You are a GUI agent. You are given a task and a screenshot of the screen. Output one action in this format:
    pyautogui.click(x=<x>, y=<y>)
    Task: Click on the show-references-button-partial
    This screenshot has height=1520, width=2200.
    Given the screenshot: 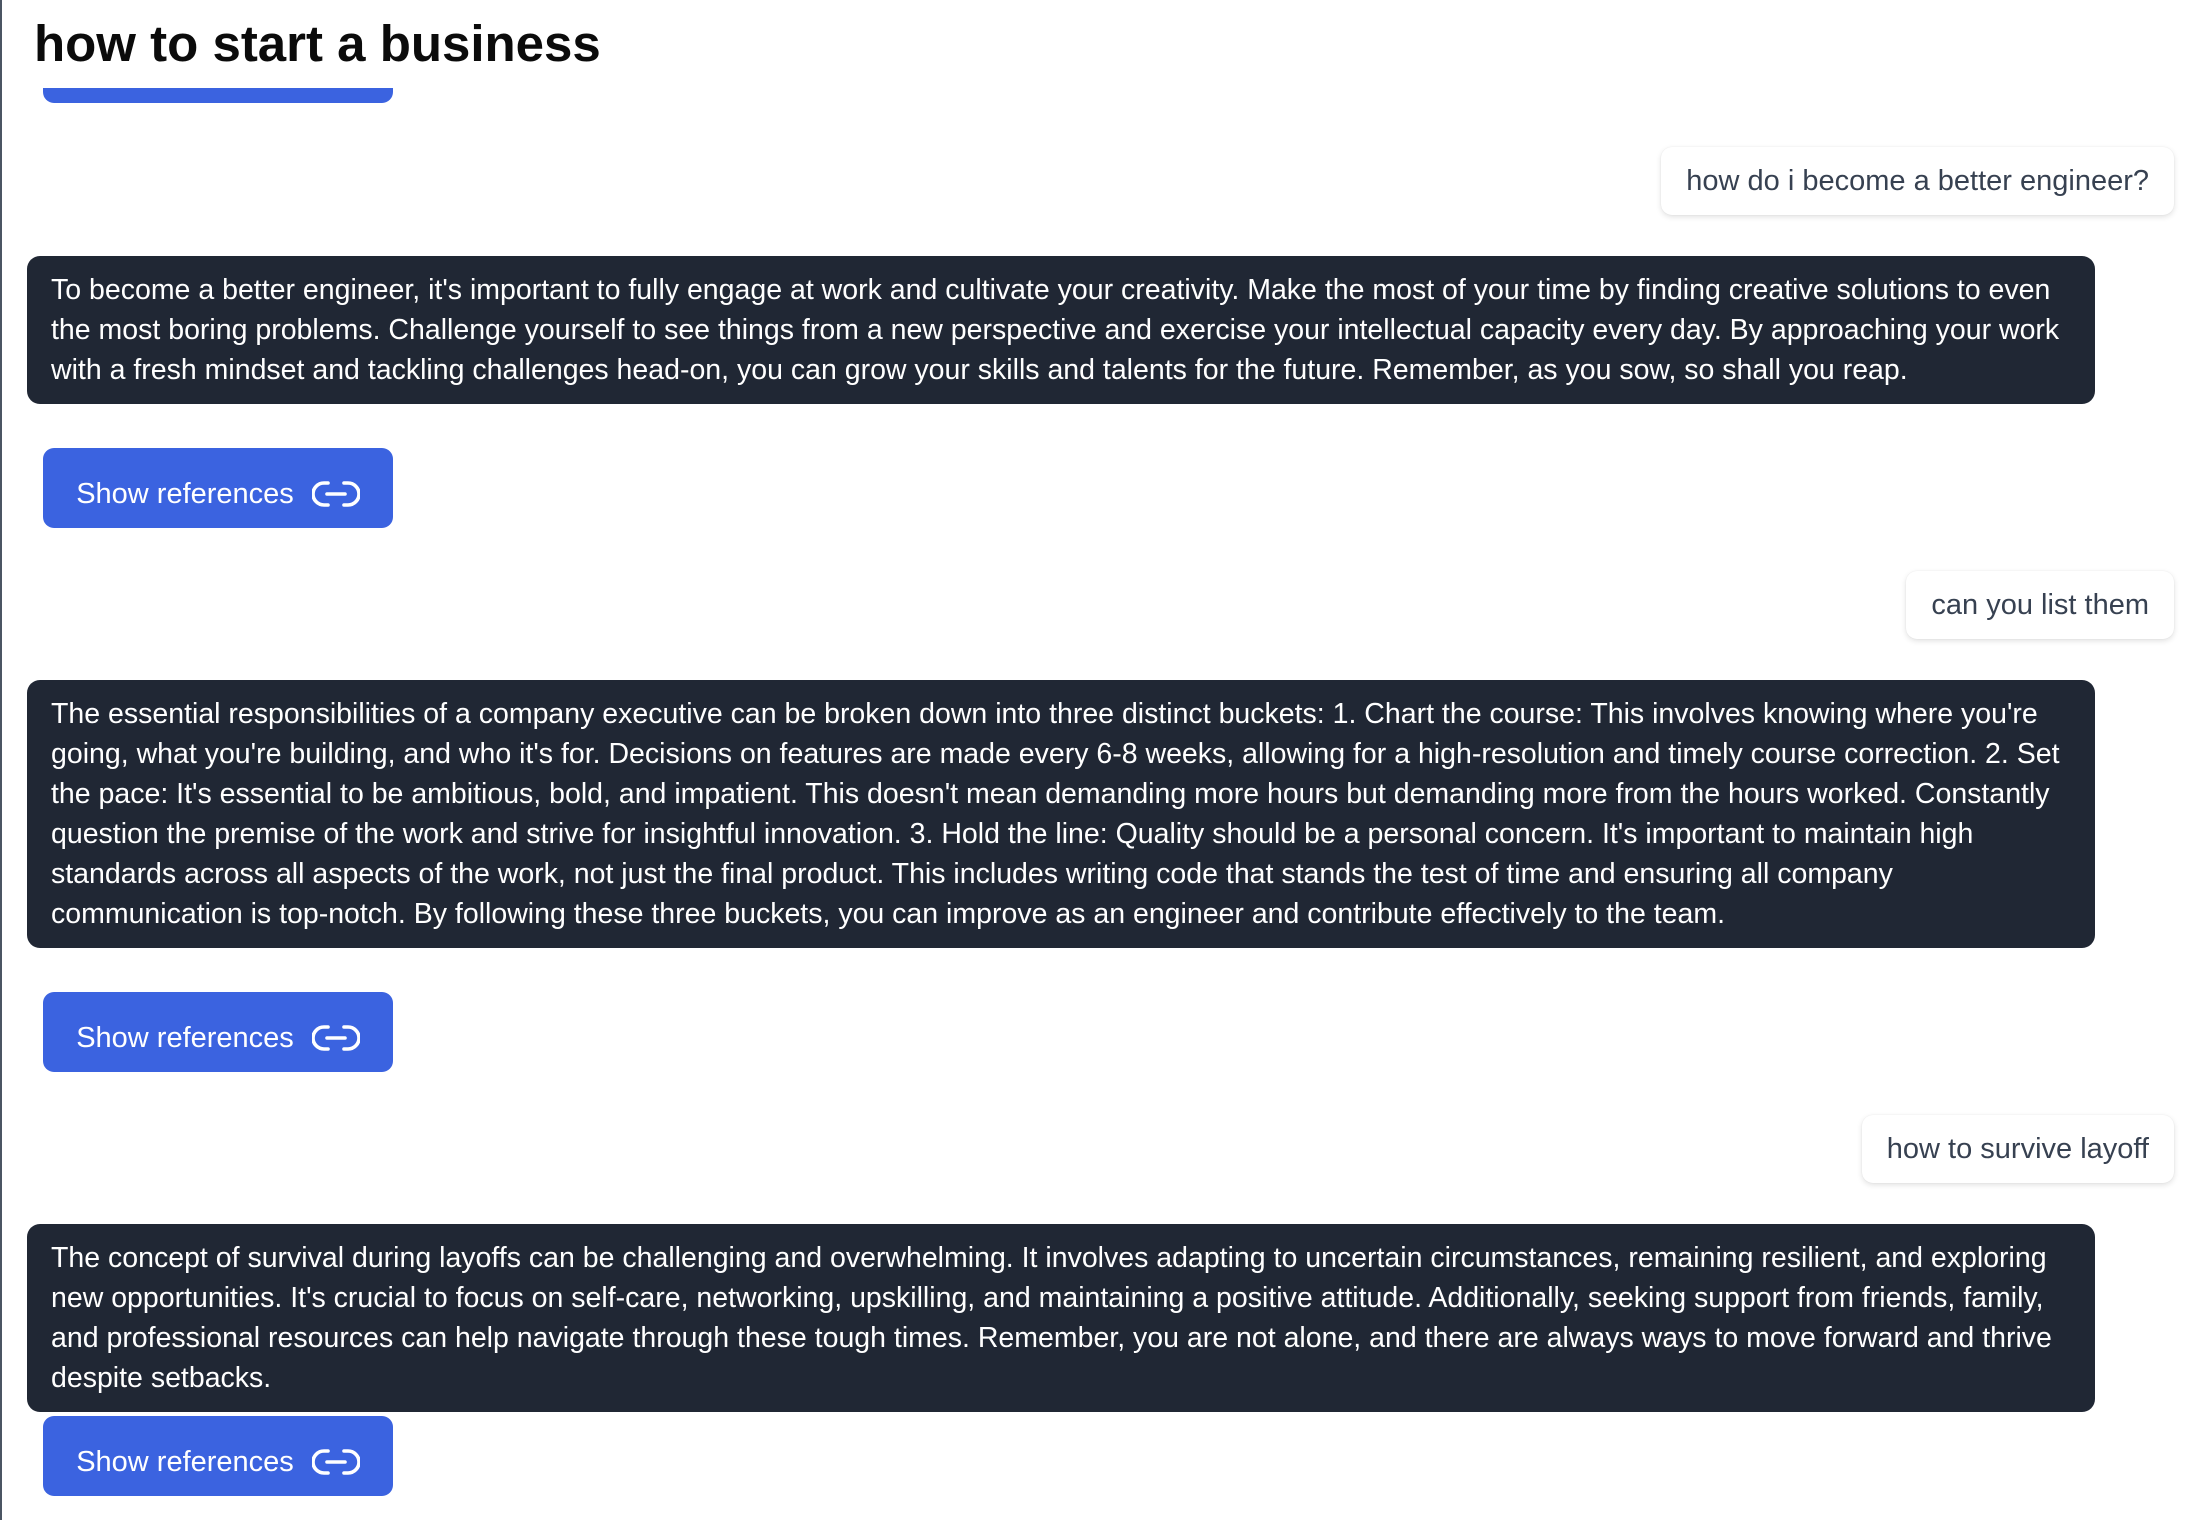 What is the action you would take?
    pyautogui.click(x=218, y=95)
    